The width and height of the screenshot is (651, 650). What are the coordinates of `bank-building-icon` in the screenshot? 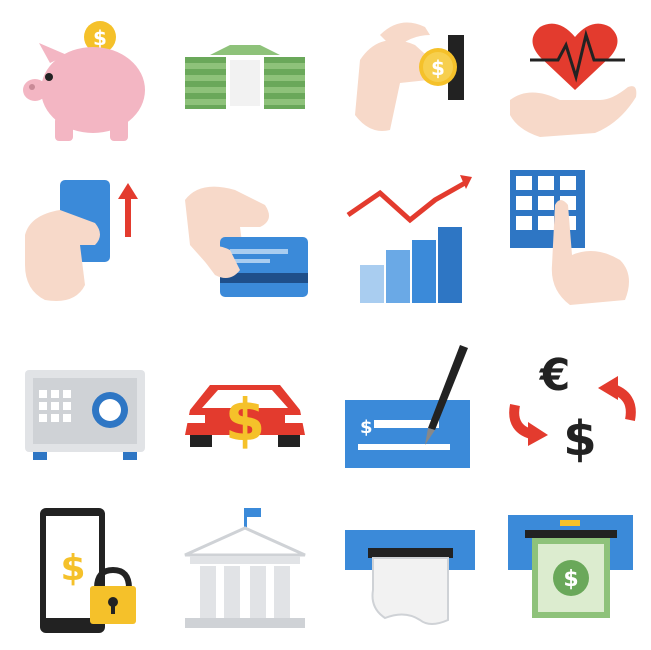 It's located at (245, 575).